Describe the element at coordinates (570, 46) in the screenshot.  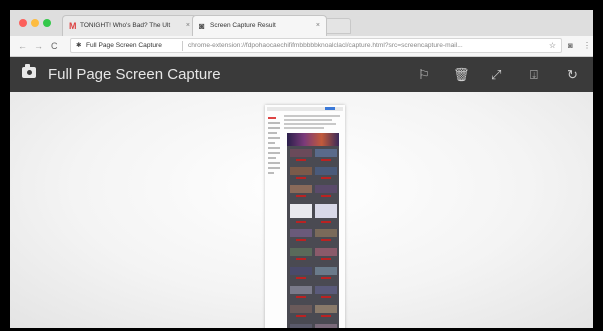
I see `extension-camera-icon: ◙` at that location.